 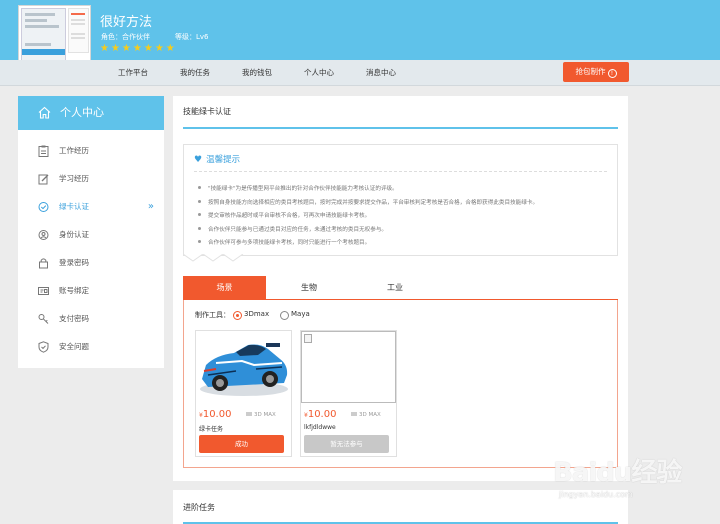 What do you see at coordinates (400, 128) in the screenshot?
I see `title-underline` at bounding box center [400, 128].